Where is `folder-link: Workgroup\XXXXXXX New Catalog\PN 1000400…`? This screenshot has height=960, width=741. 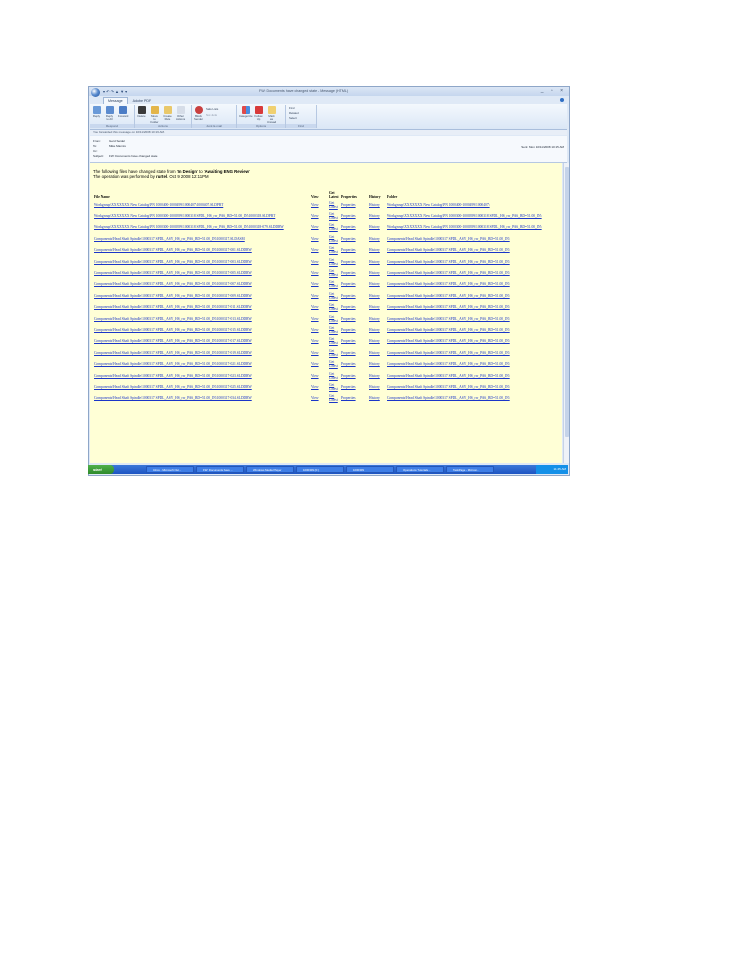 folder-link: Workgroup\XXXXXXX New Catalog\PN 1000400… is located at coordinates (438, 205).